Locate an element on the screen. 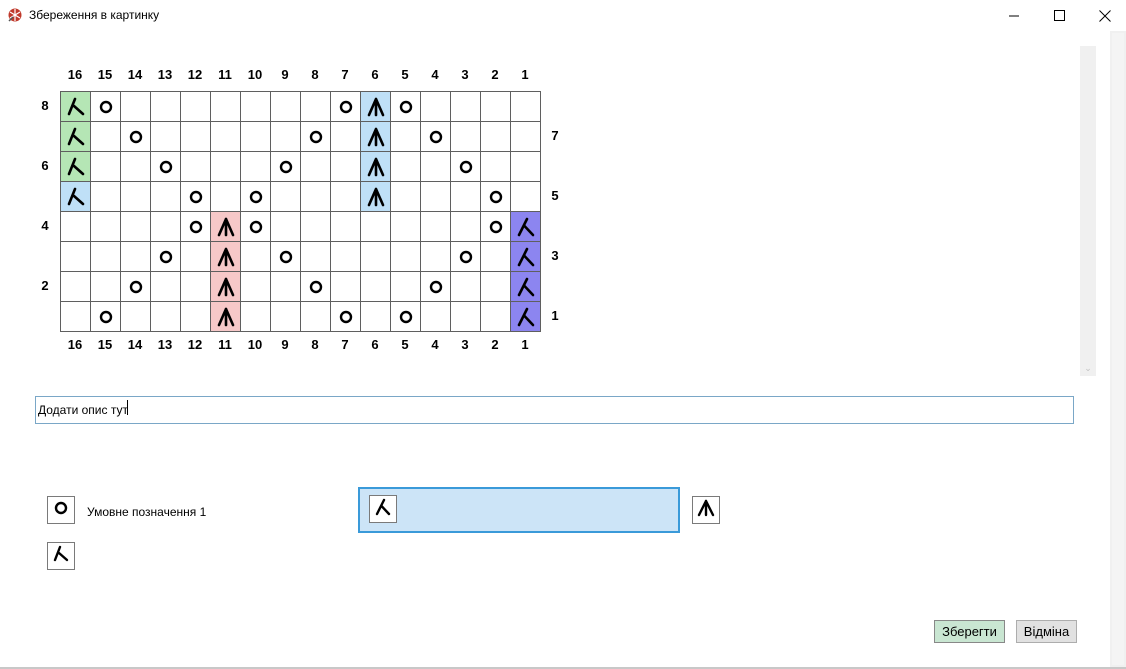  window-scrollbar is located at coordinates (1118, 349).